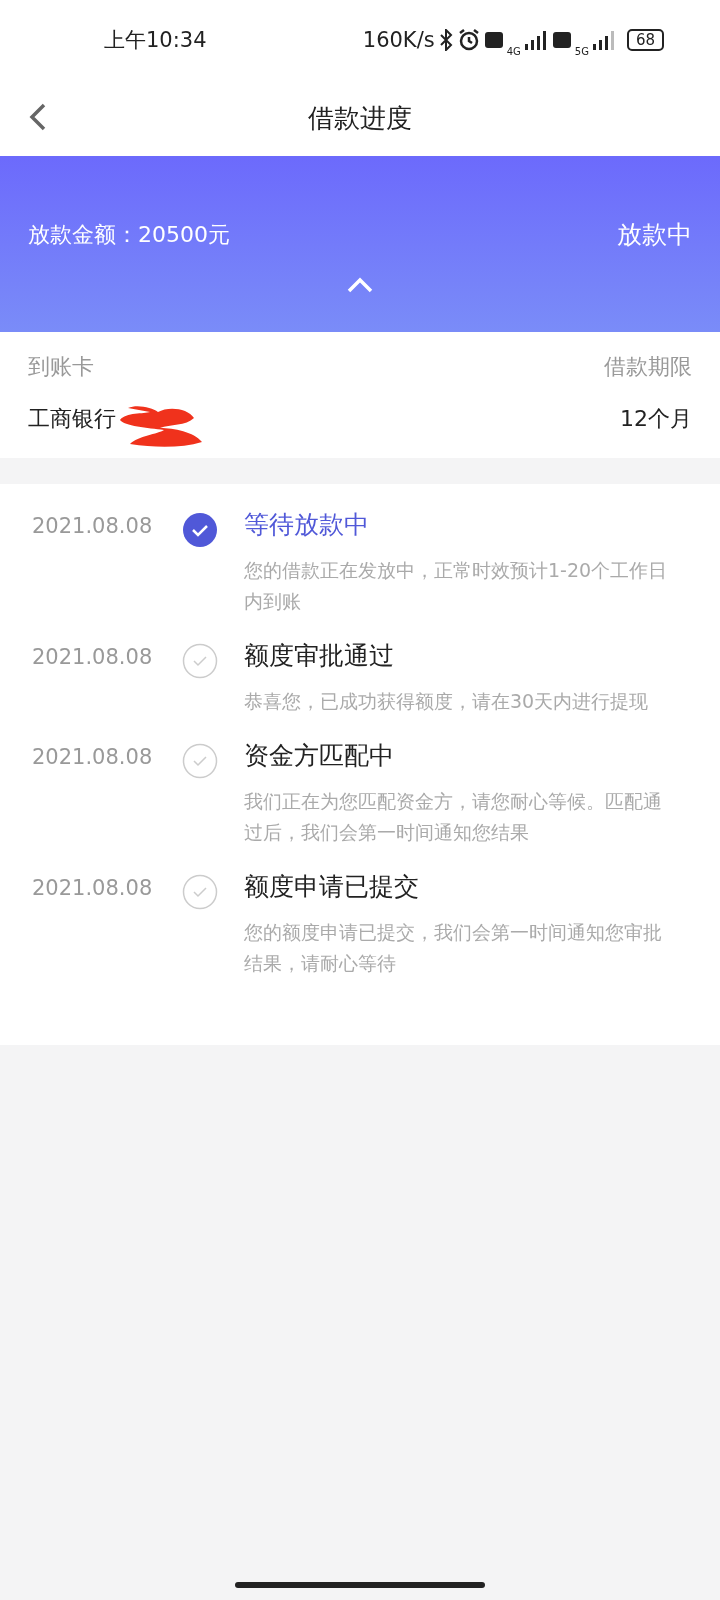 The width and height of the screenshot is (720, 1600). I want to click on step-title: 额度申请已提交, so click(331, 887).